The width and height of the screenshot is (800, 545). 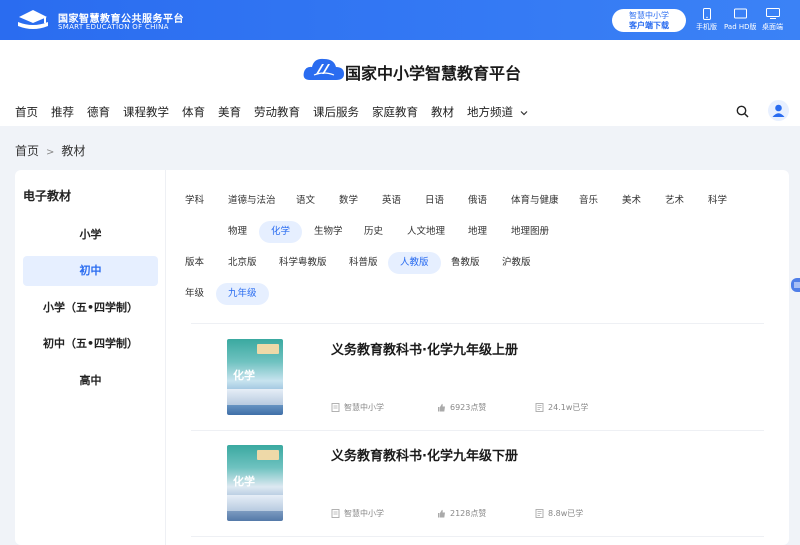 What do you see at coordinates (490, 112) in the screenshot?
I see `nav-item-local-label: 地方频道` at bounding box center [490, 112].